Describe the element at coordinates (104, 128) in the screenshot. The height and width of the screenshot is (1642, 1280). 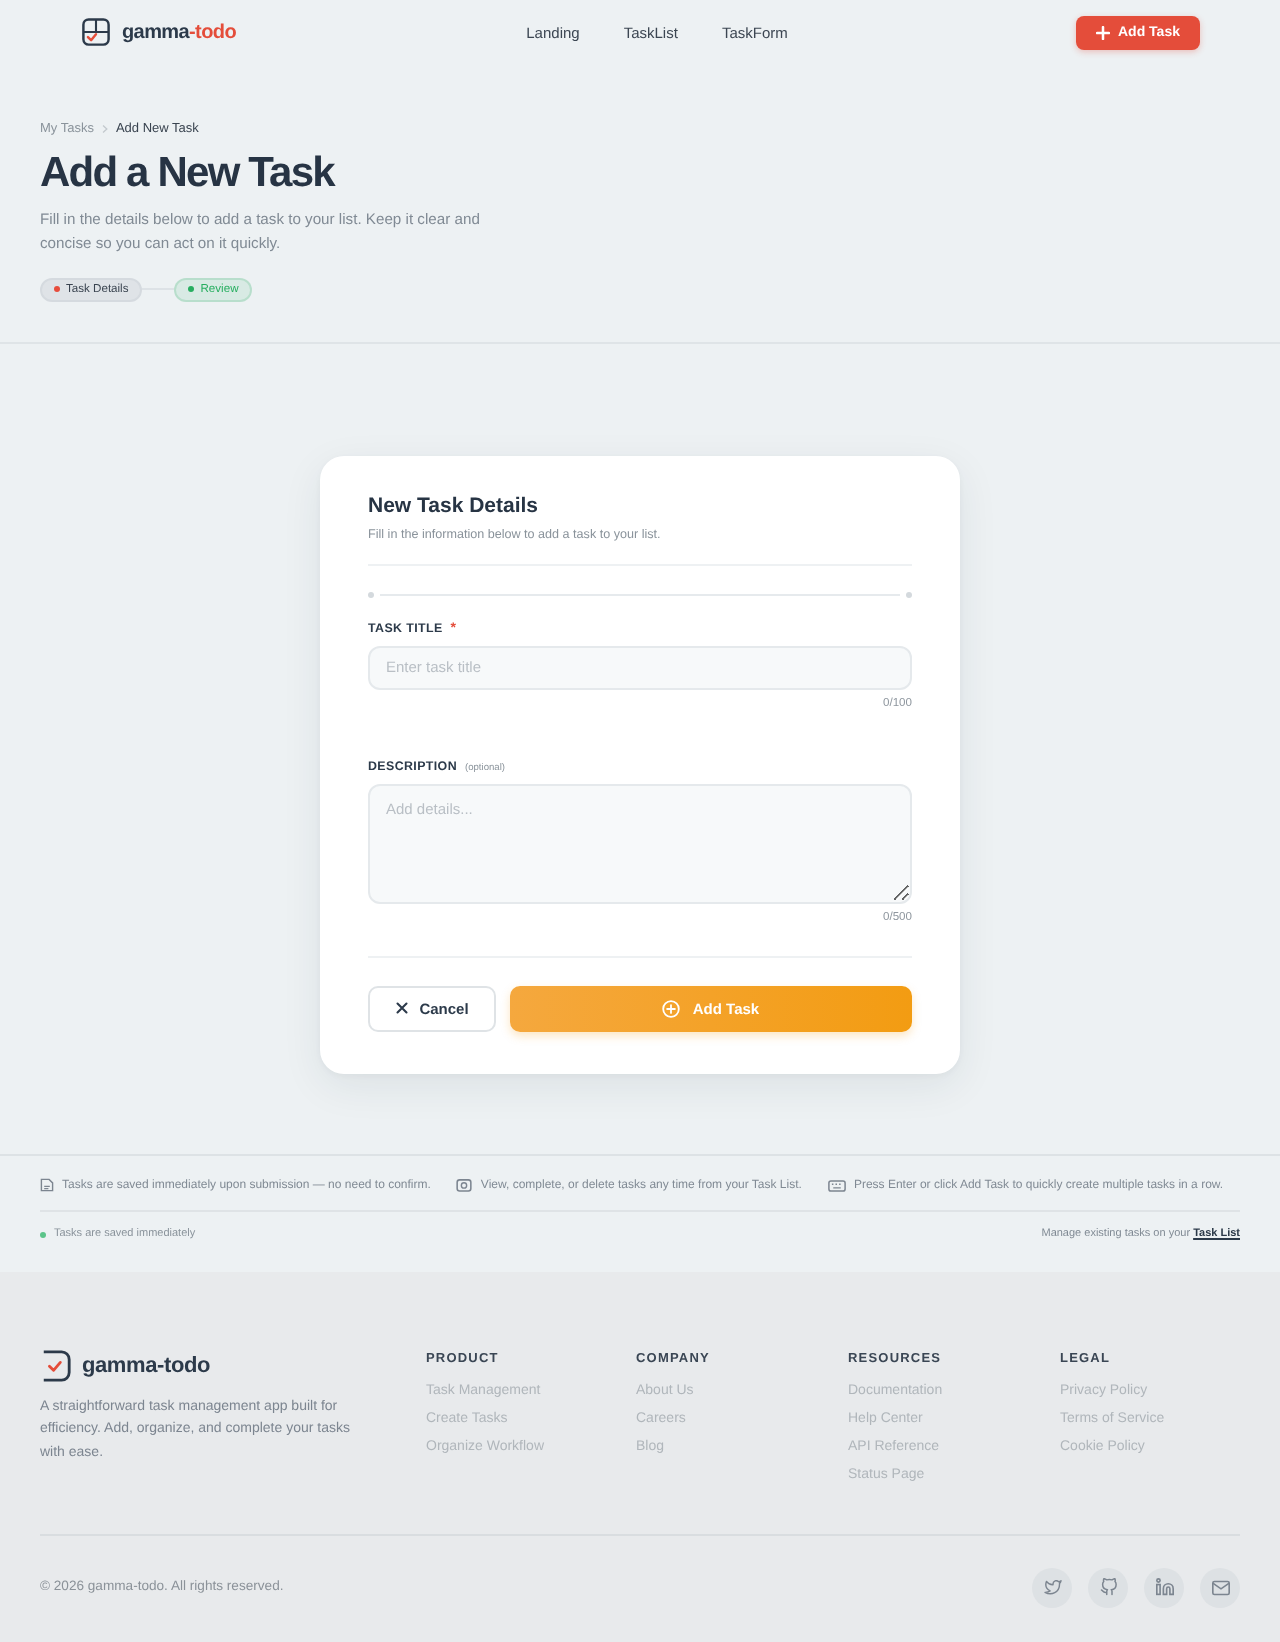
I see `chevron-icon` at that location.